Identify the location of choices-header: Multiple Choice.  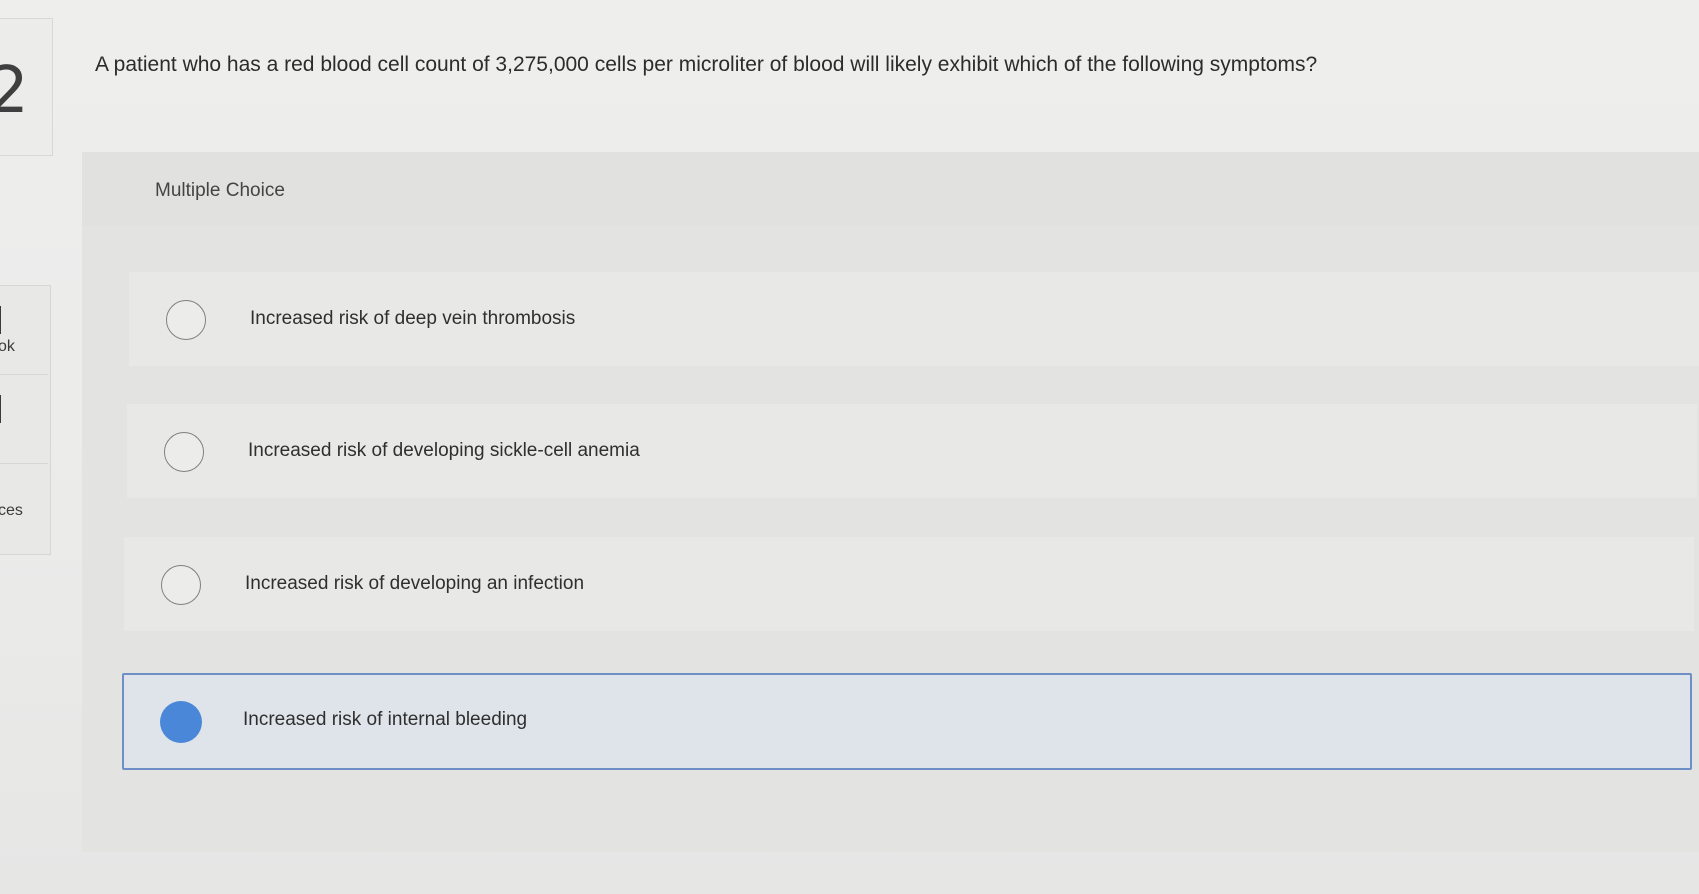
(890, 189).